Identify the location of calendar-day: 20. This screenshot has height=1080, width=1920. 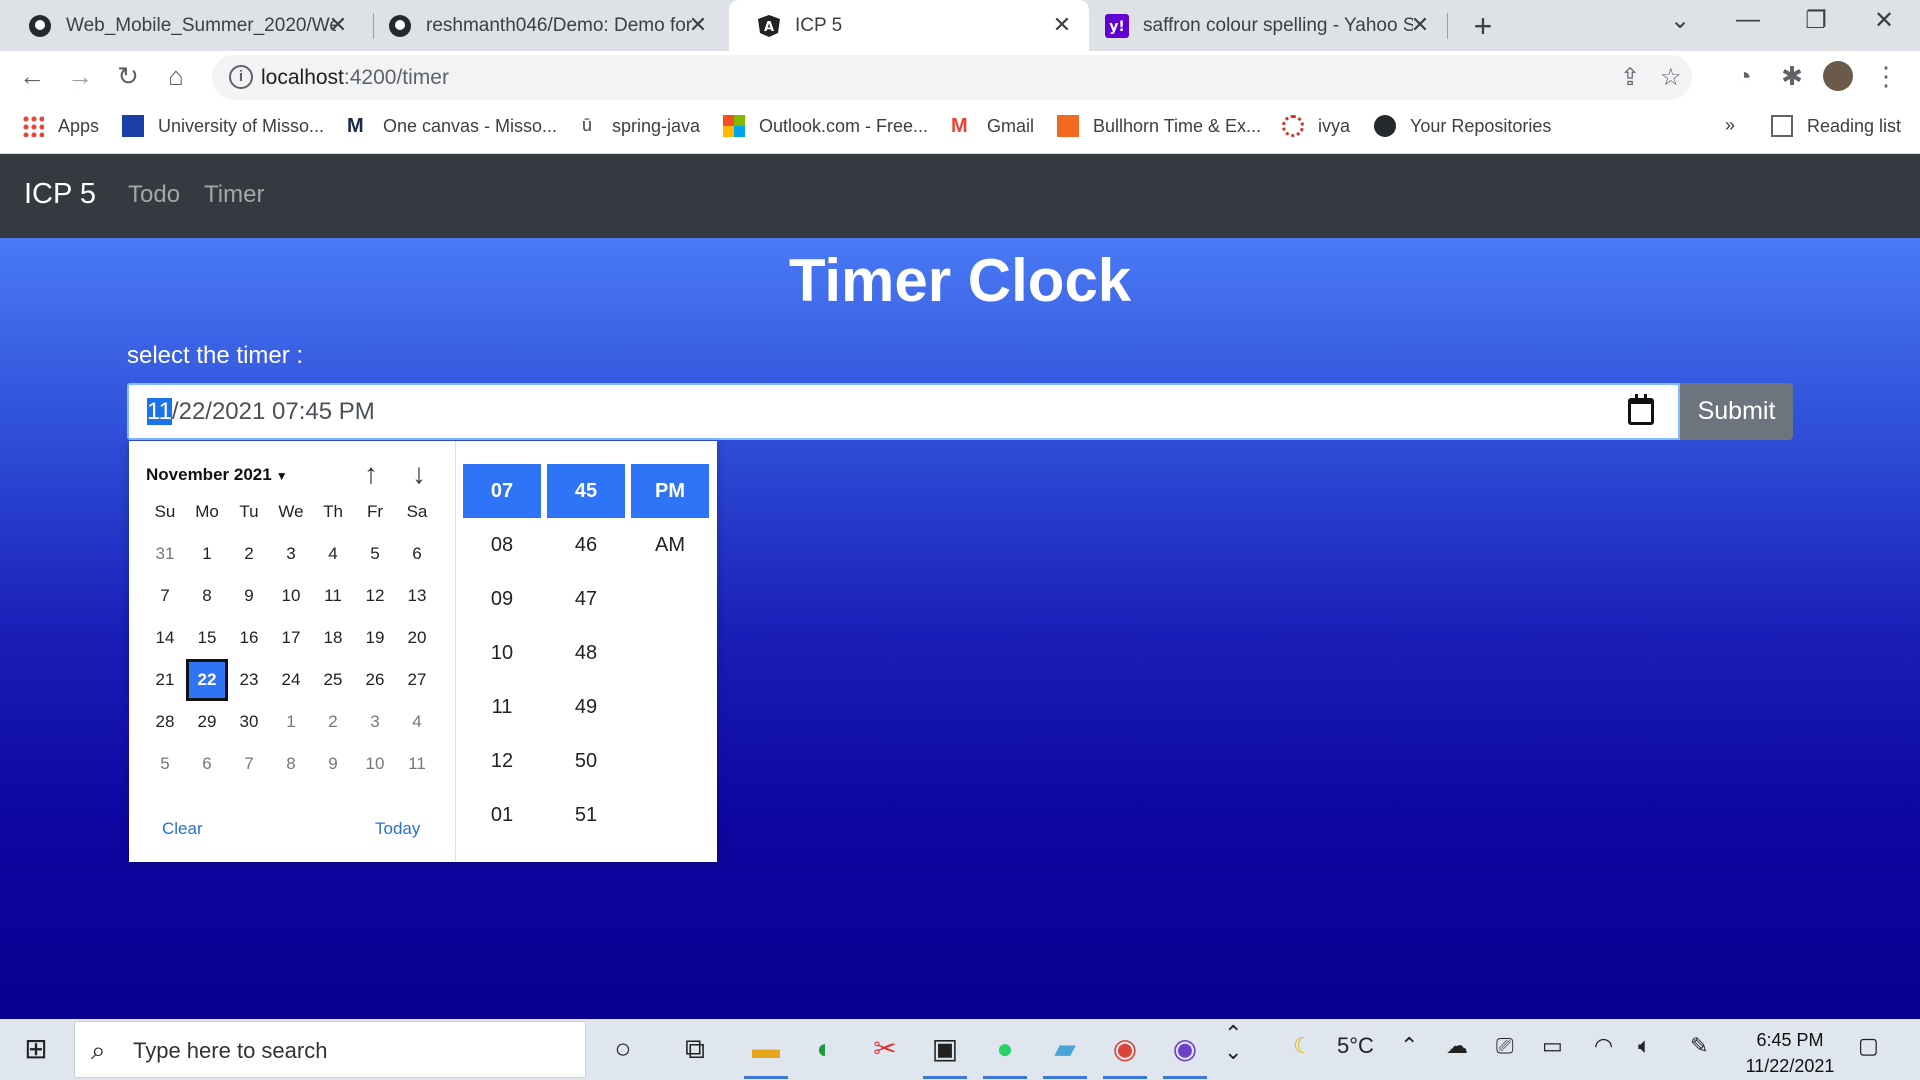
(417, 638).